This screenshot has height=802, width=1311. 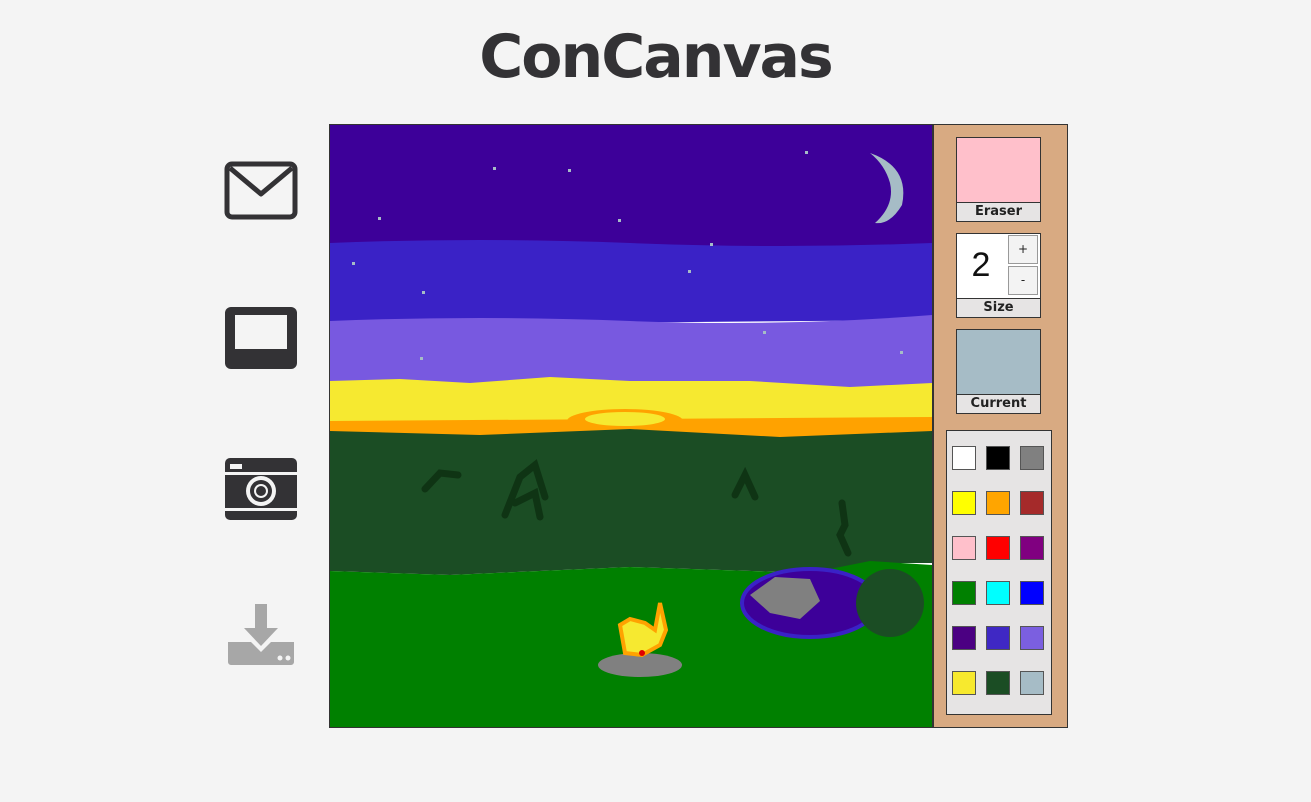 What do you see at coordinates (1023, 280) in the screenshot?
I see `size-decrease-button: -` at bounding box center [1023, 280].